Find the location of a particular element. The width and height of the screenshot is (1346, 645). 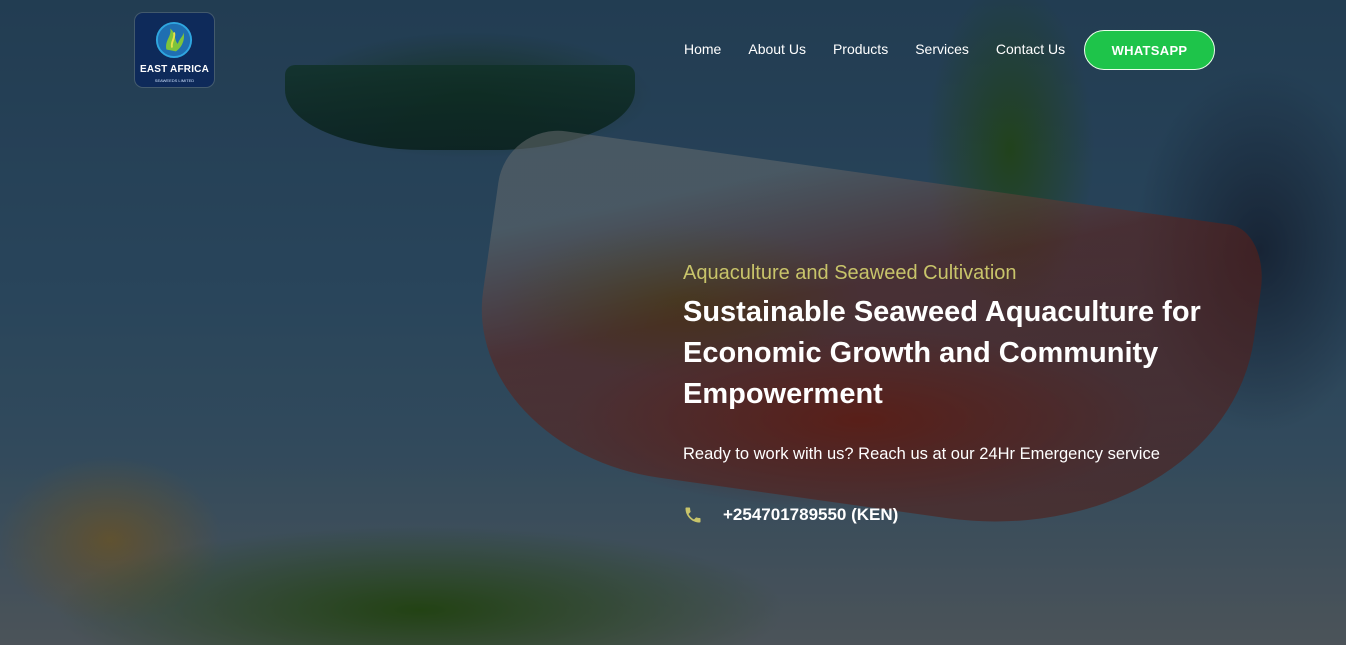

nav-about-us: About Us is located at coordinates (777, 49).